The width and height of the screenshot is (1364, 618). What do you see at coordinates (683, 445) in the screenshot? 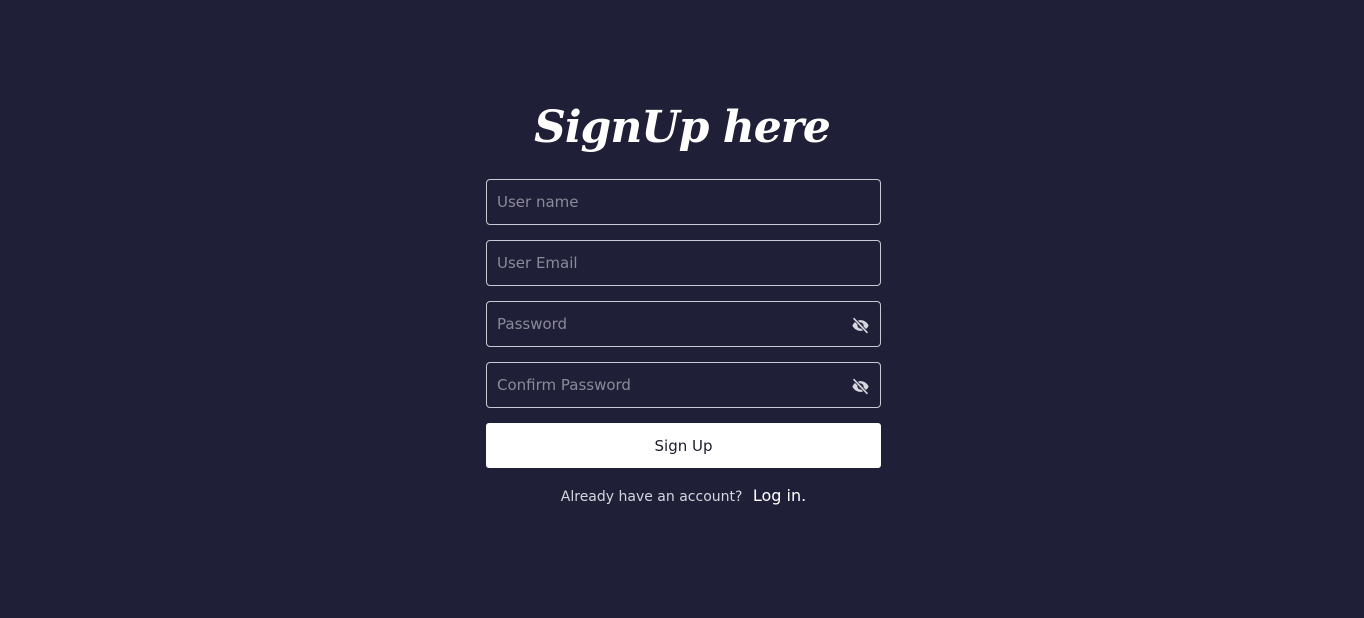
I see `sign-up-button: Sign Up` at bounding box center [683, 445].